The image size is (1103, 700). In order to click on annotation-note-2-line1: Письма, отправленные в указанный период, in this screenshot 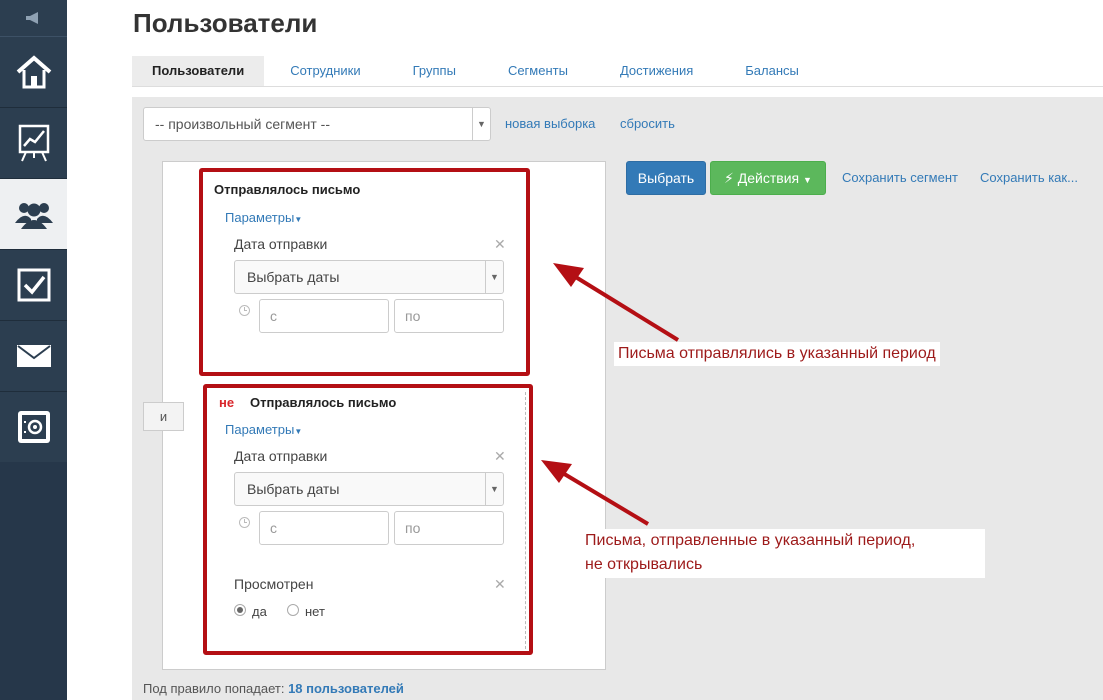, I will do `click(750, 540)`.